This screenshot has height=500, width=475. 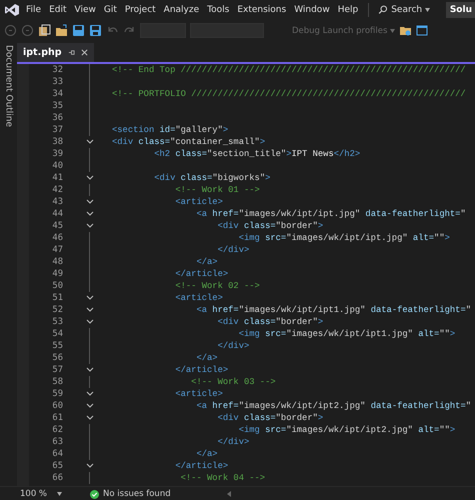 I want to click on save-icon, so click(x=78, y=30).